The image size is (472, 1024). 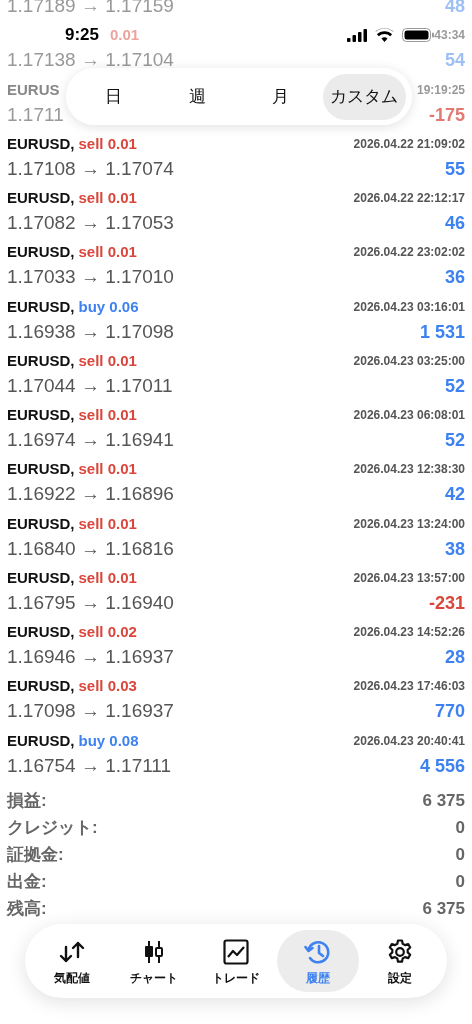 I want to click on status-time: 9:25, so click(x=82, y=35).